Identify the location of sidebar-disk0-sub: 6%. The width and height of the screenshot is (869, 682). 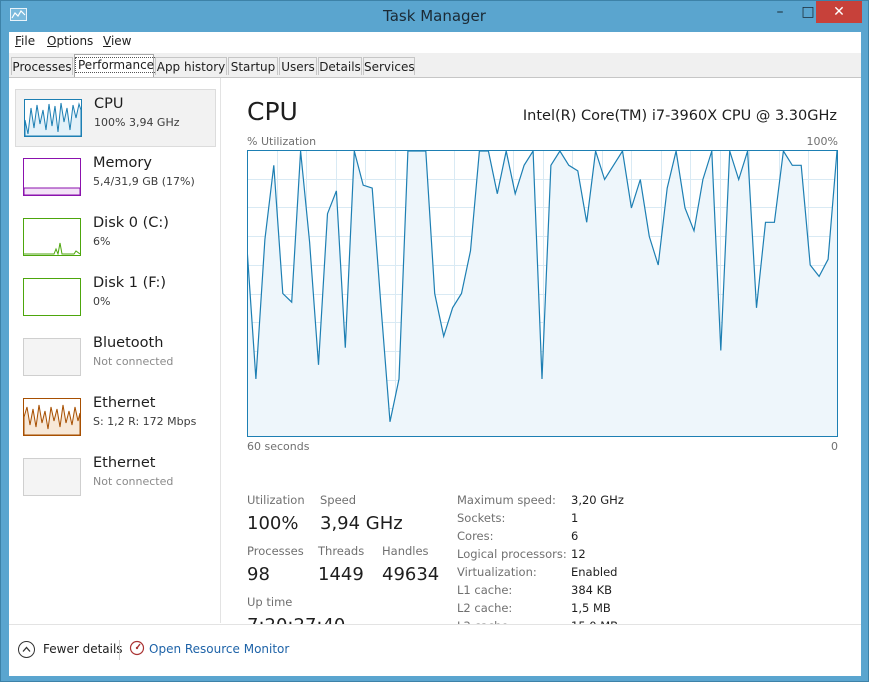
(102, 241).